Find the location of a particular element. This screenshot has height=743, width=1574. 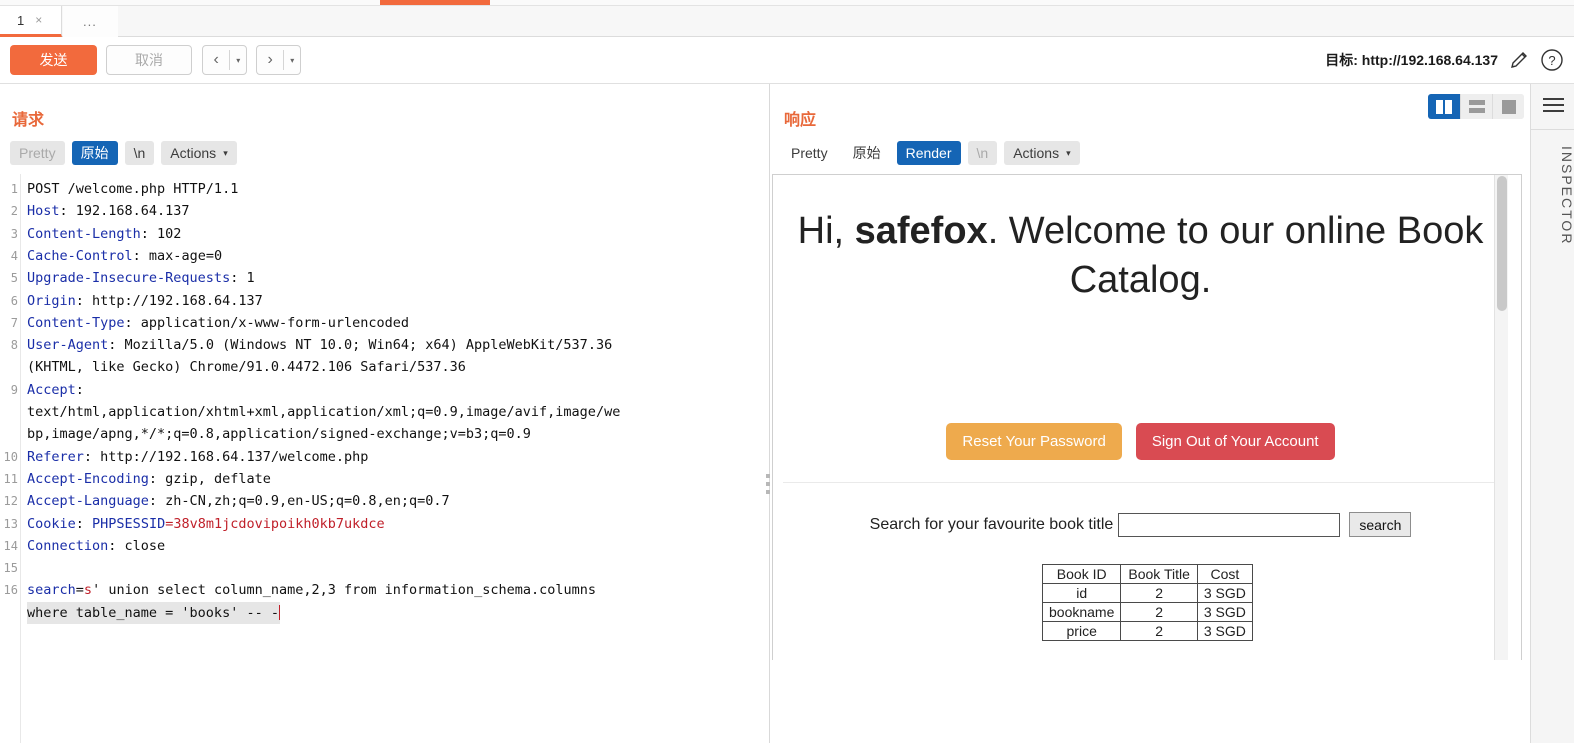

request-actions-menu: Actions ▾ is located at coordinates (199, 153).